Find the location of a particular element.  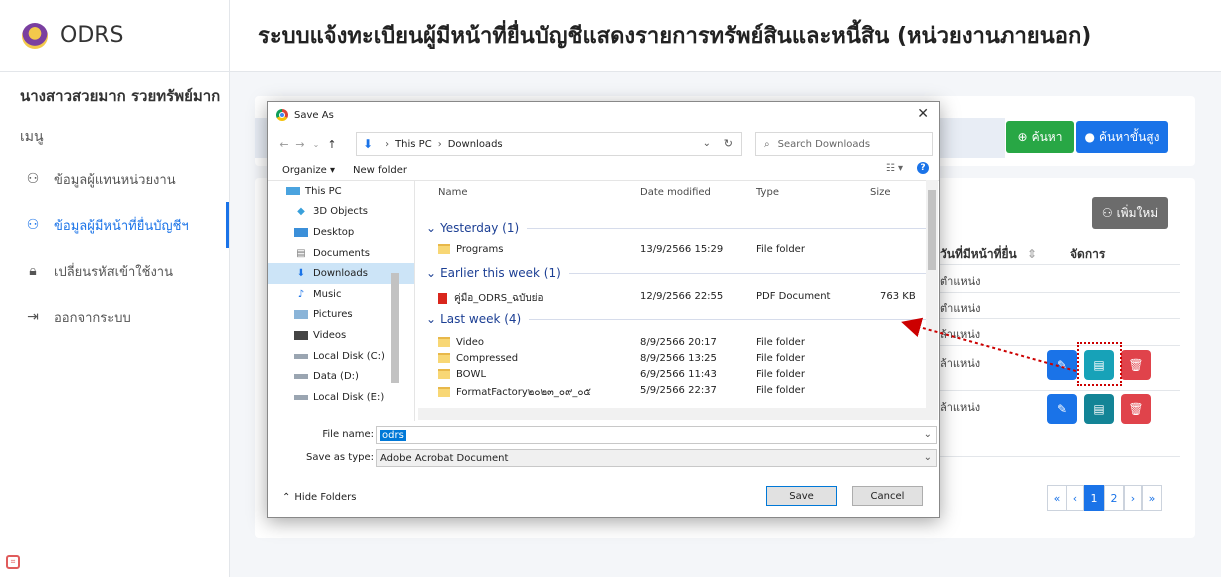

pagination-page-1: 1 is located at coordinates (1094, 498).